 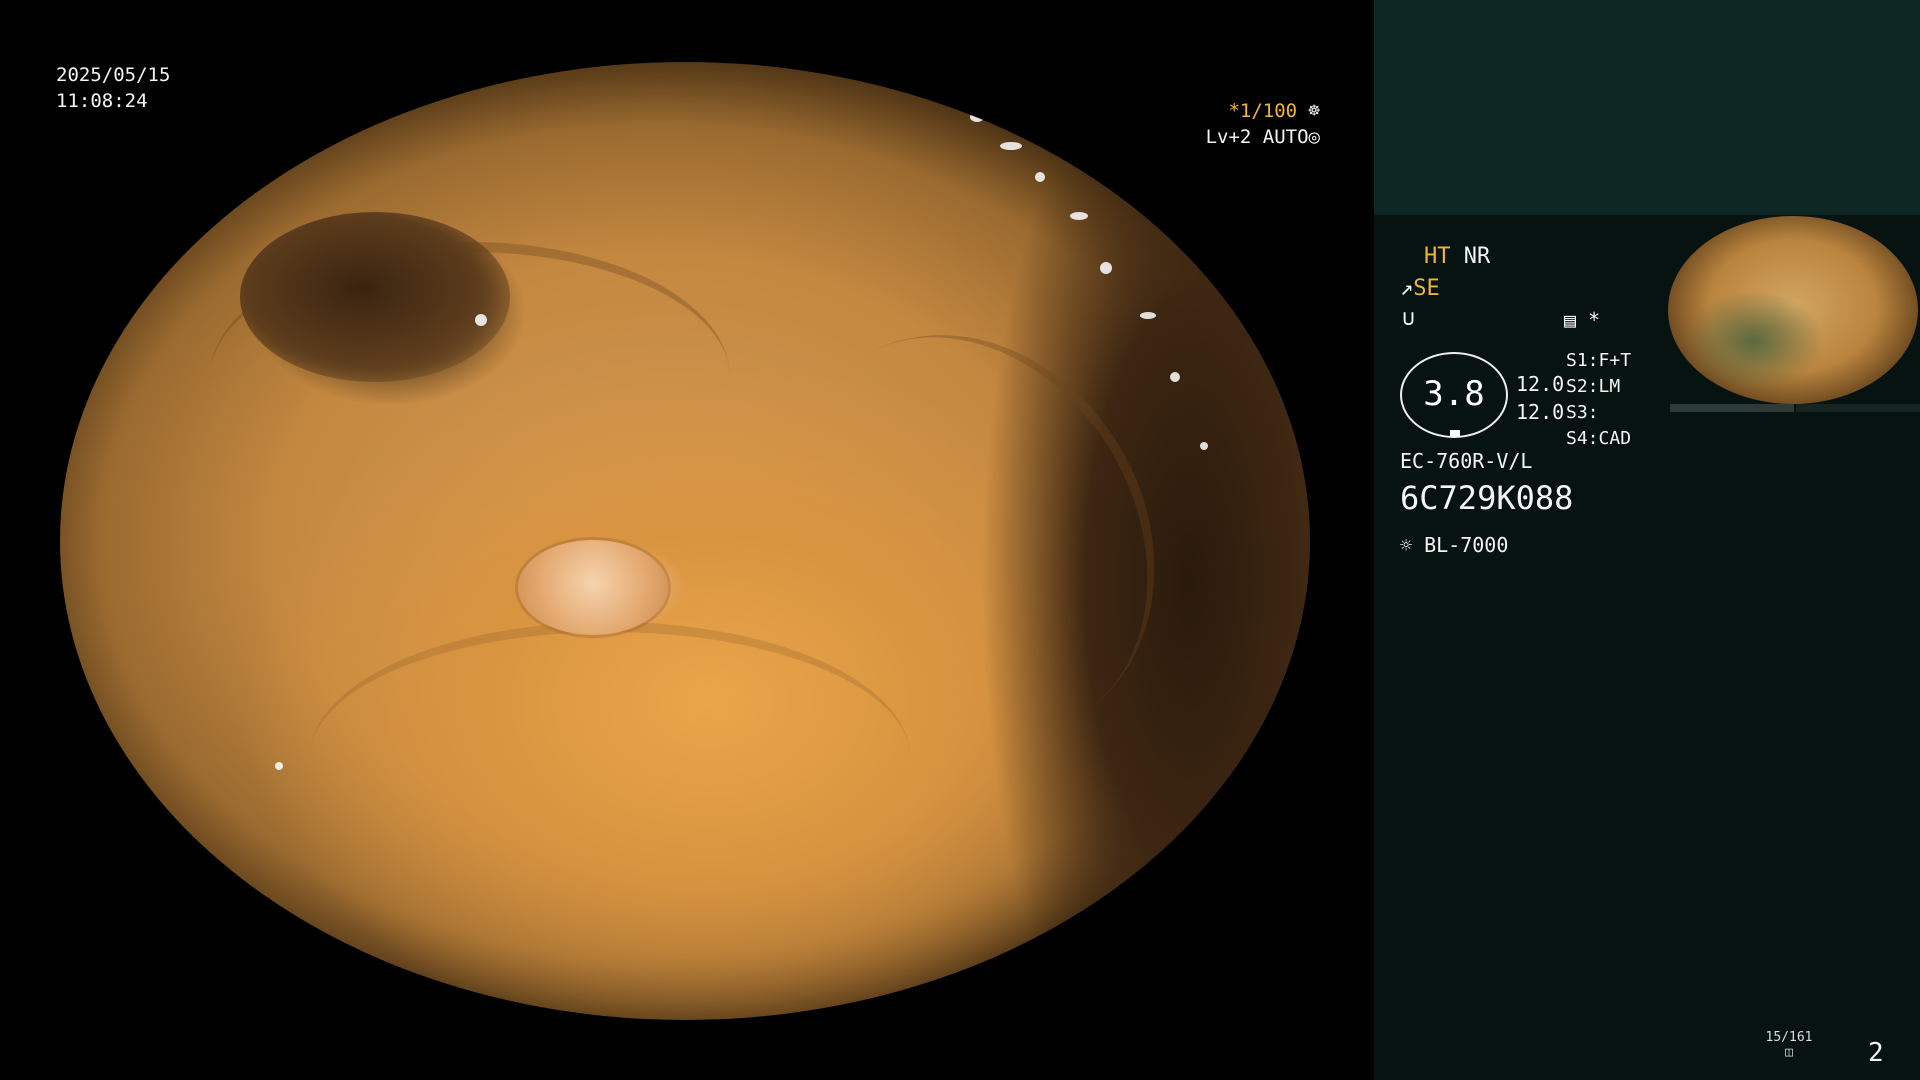 I want to click on switch-list: S1:F+T S2:LM S3: S4:CAD, so click(x=1598, y=400).